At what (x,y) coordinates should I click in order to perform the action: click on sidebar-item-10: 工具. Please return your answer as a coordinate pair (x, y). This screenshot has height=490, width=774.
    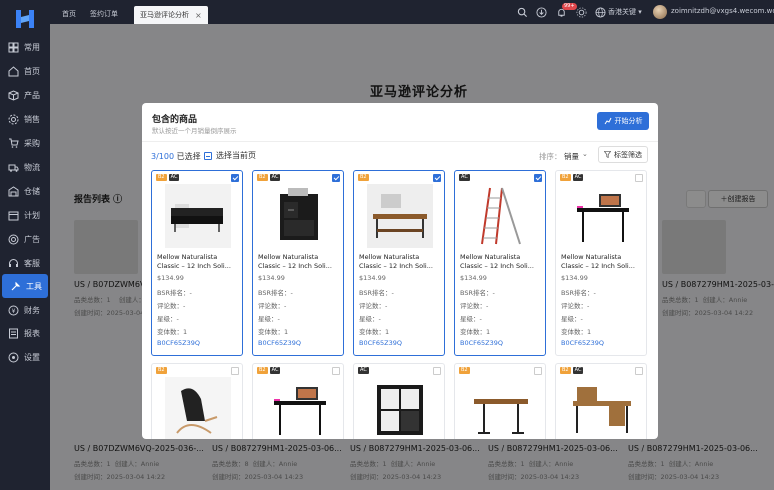
    Looking at the image, I should click on (25, 286).